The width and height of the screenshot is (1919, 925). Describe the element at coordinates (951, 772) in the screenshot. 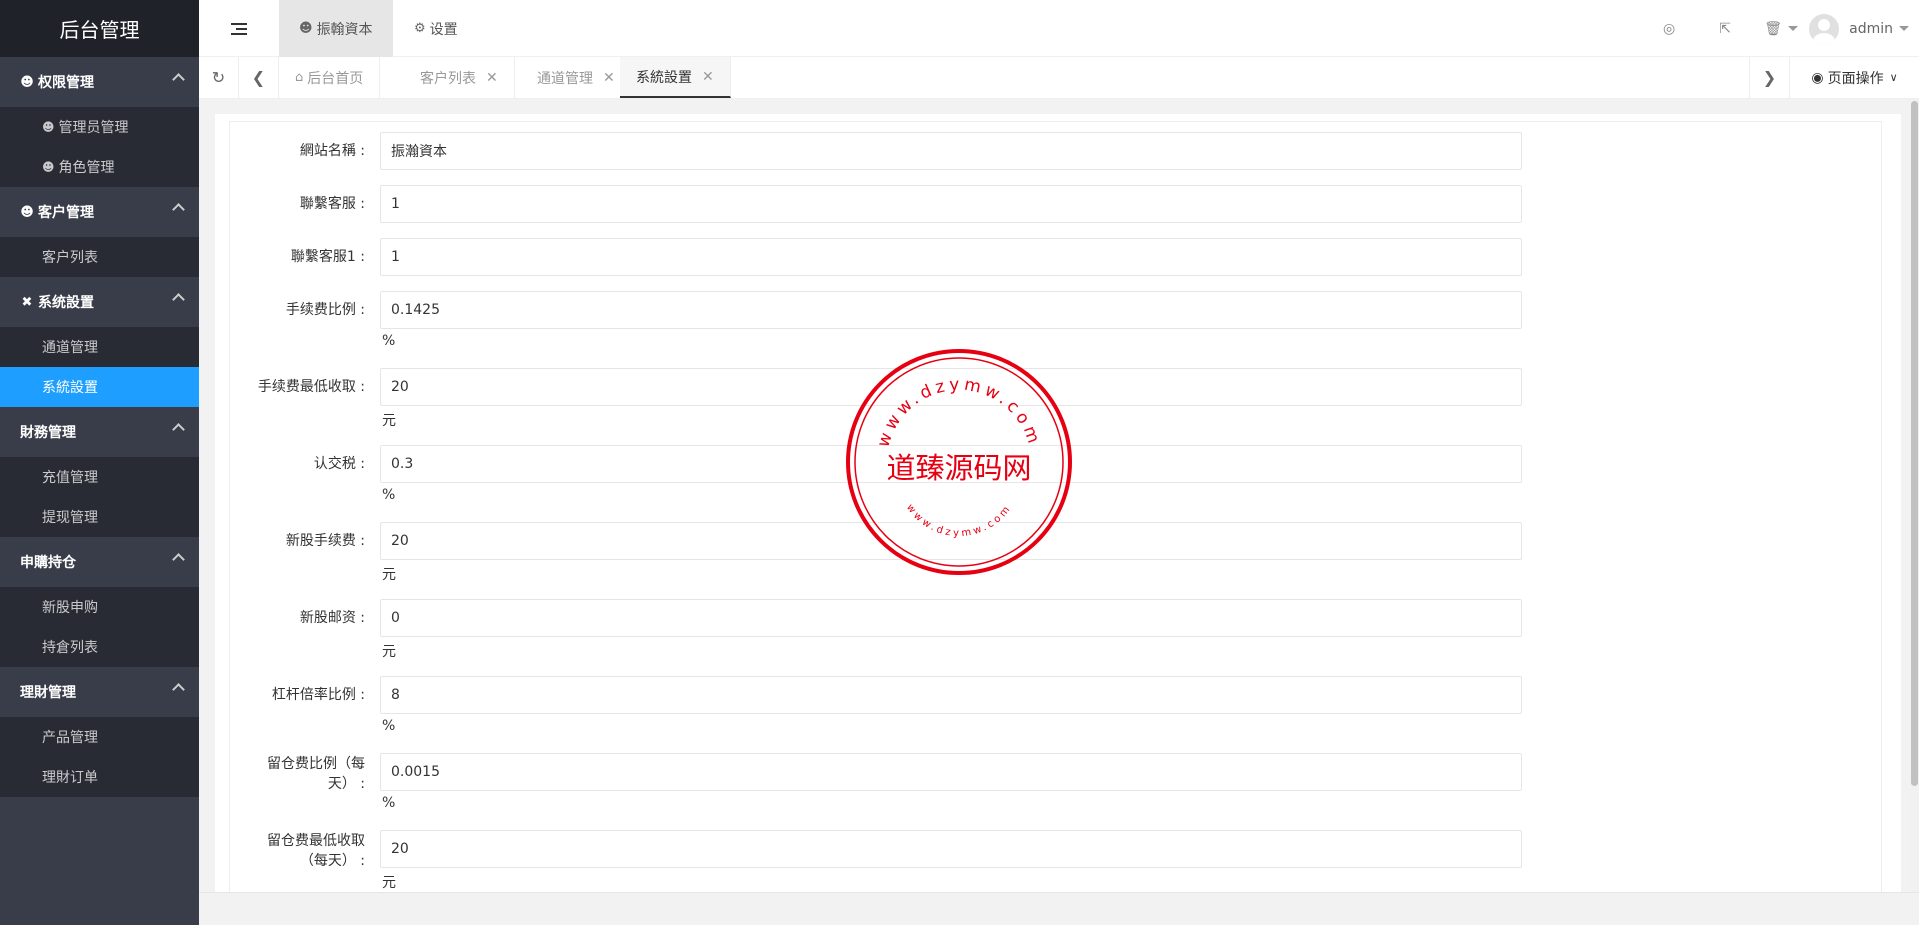

I see `overnight-fee-ratio-input: 0.0015` at that location.